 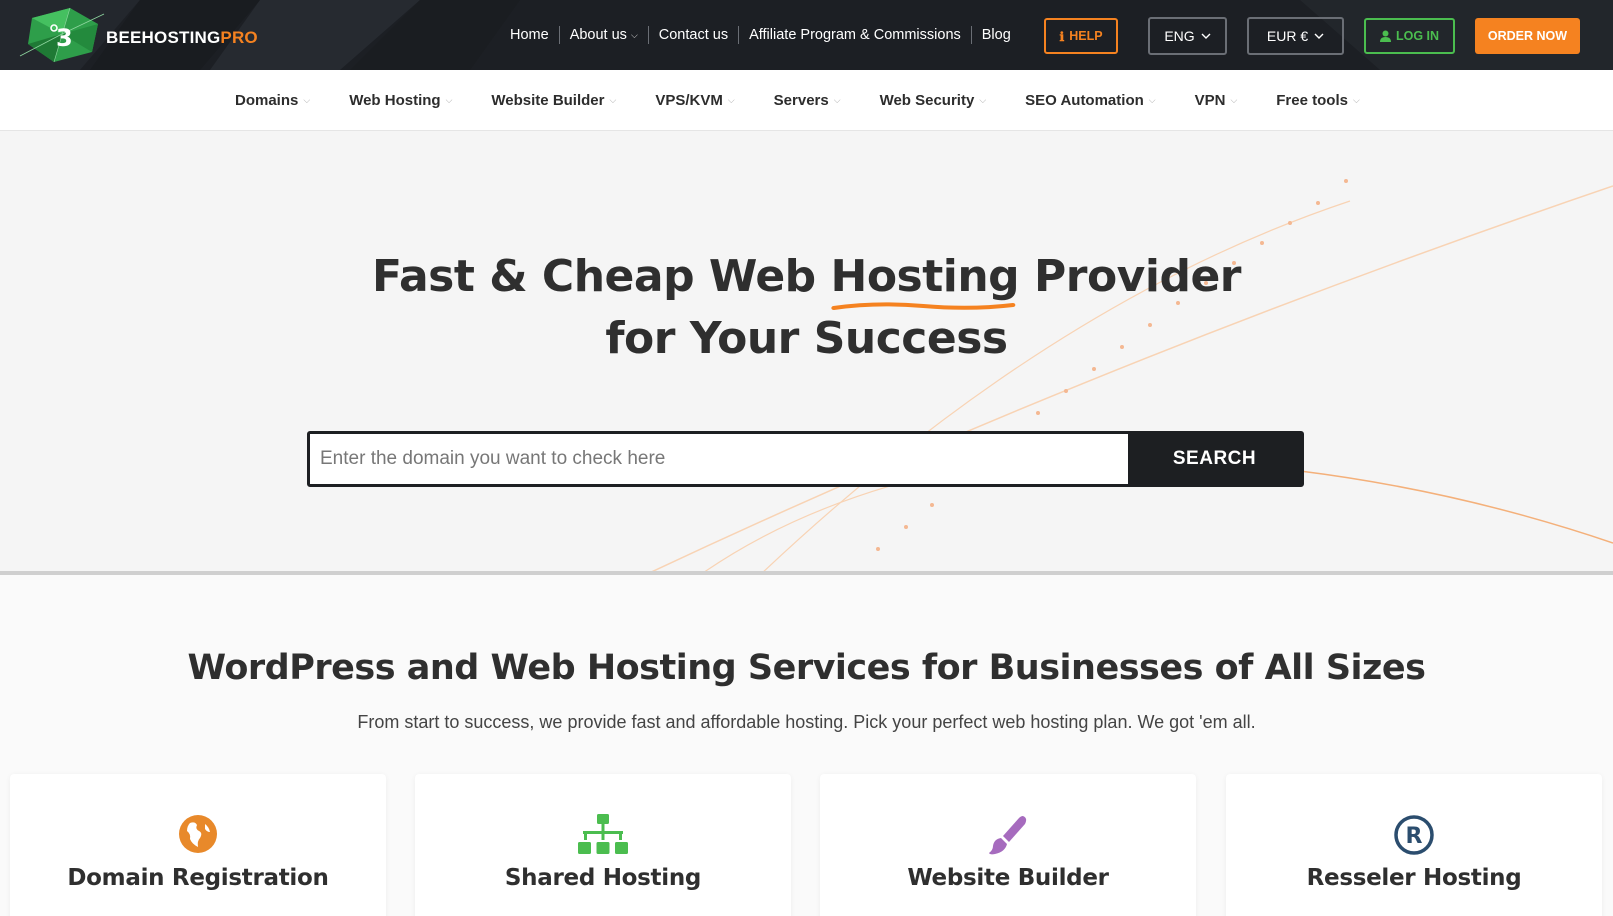 I want to click on main-nav-free-tools: Free tools ⌵, so click(x=1318, y=100).